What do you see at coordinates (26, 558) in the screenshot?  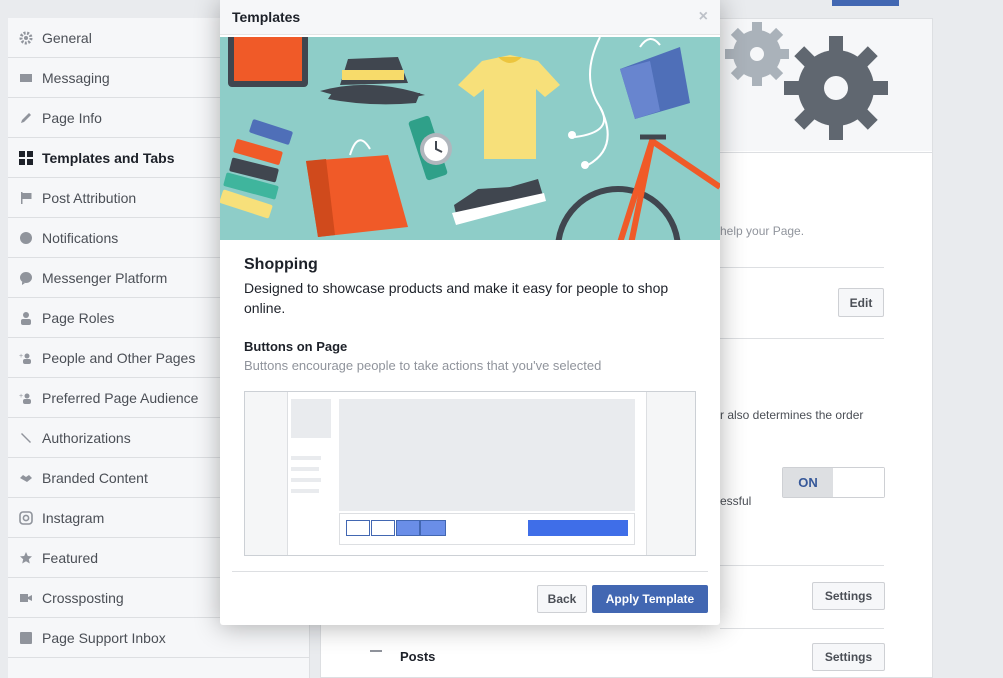 I see `star-icon` at bounding box center [26, 558].